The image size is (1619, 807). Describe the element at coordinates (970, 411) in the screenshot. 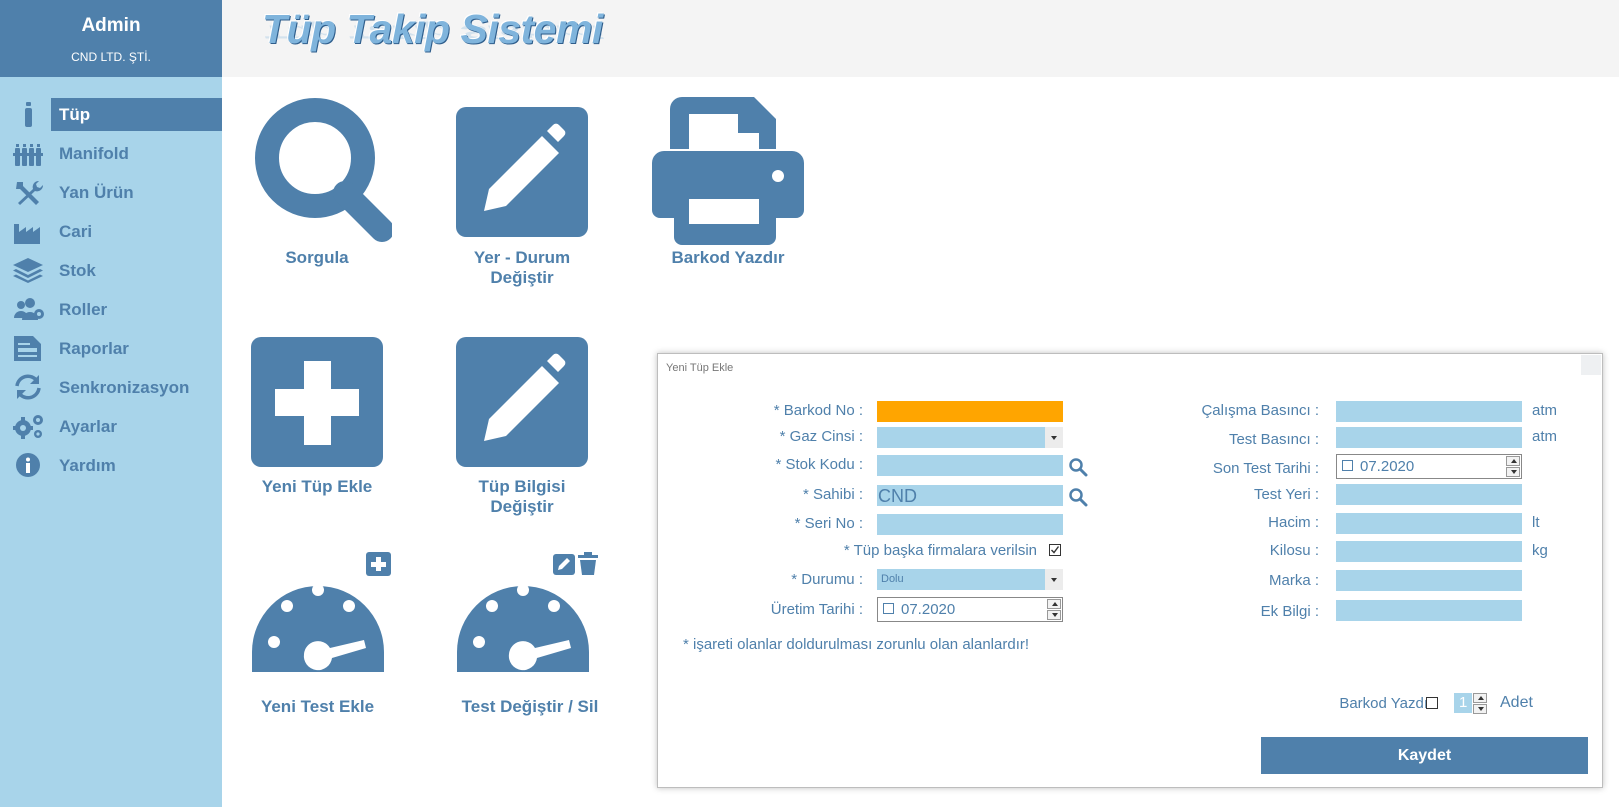

I see `barkod-no-input` at that location.